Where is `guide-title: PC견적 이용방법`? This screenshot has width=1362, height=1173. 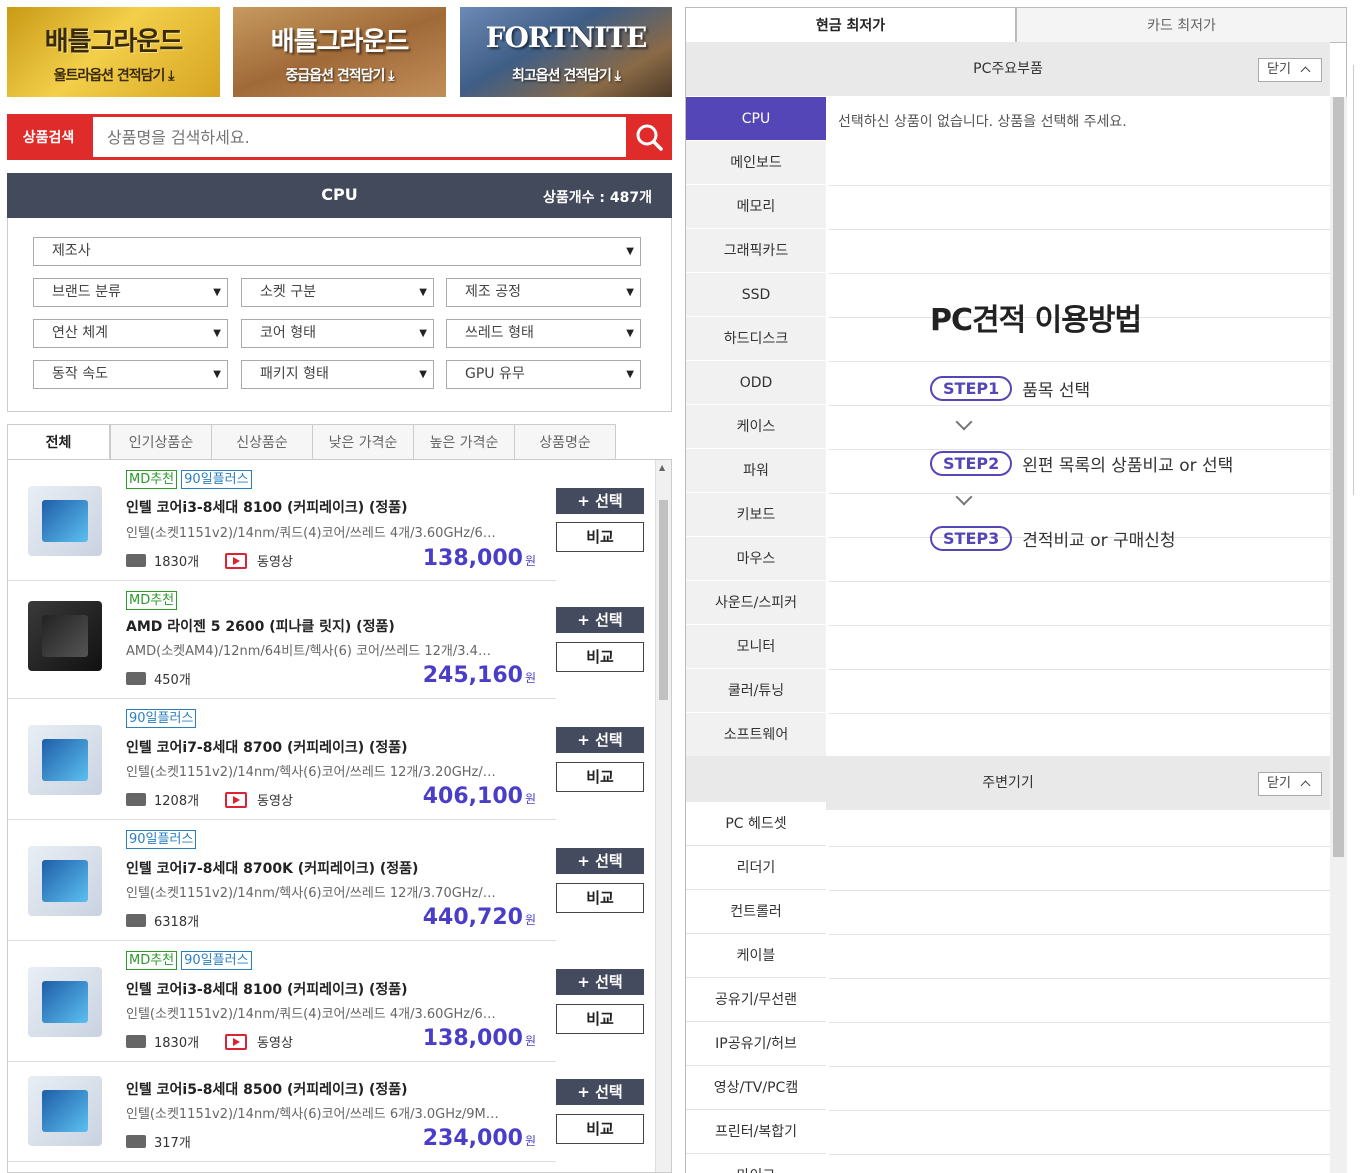 guide-title: PC견적 이용방법 is located at coordinates (1036, 320).